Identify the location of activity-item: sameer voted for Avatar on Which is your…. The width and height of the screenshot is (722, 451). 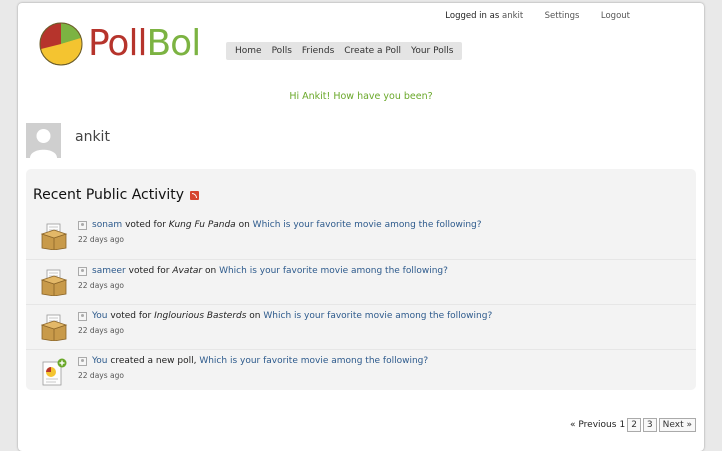
(361, 281).